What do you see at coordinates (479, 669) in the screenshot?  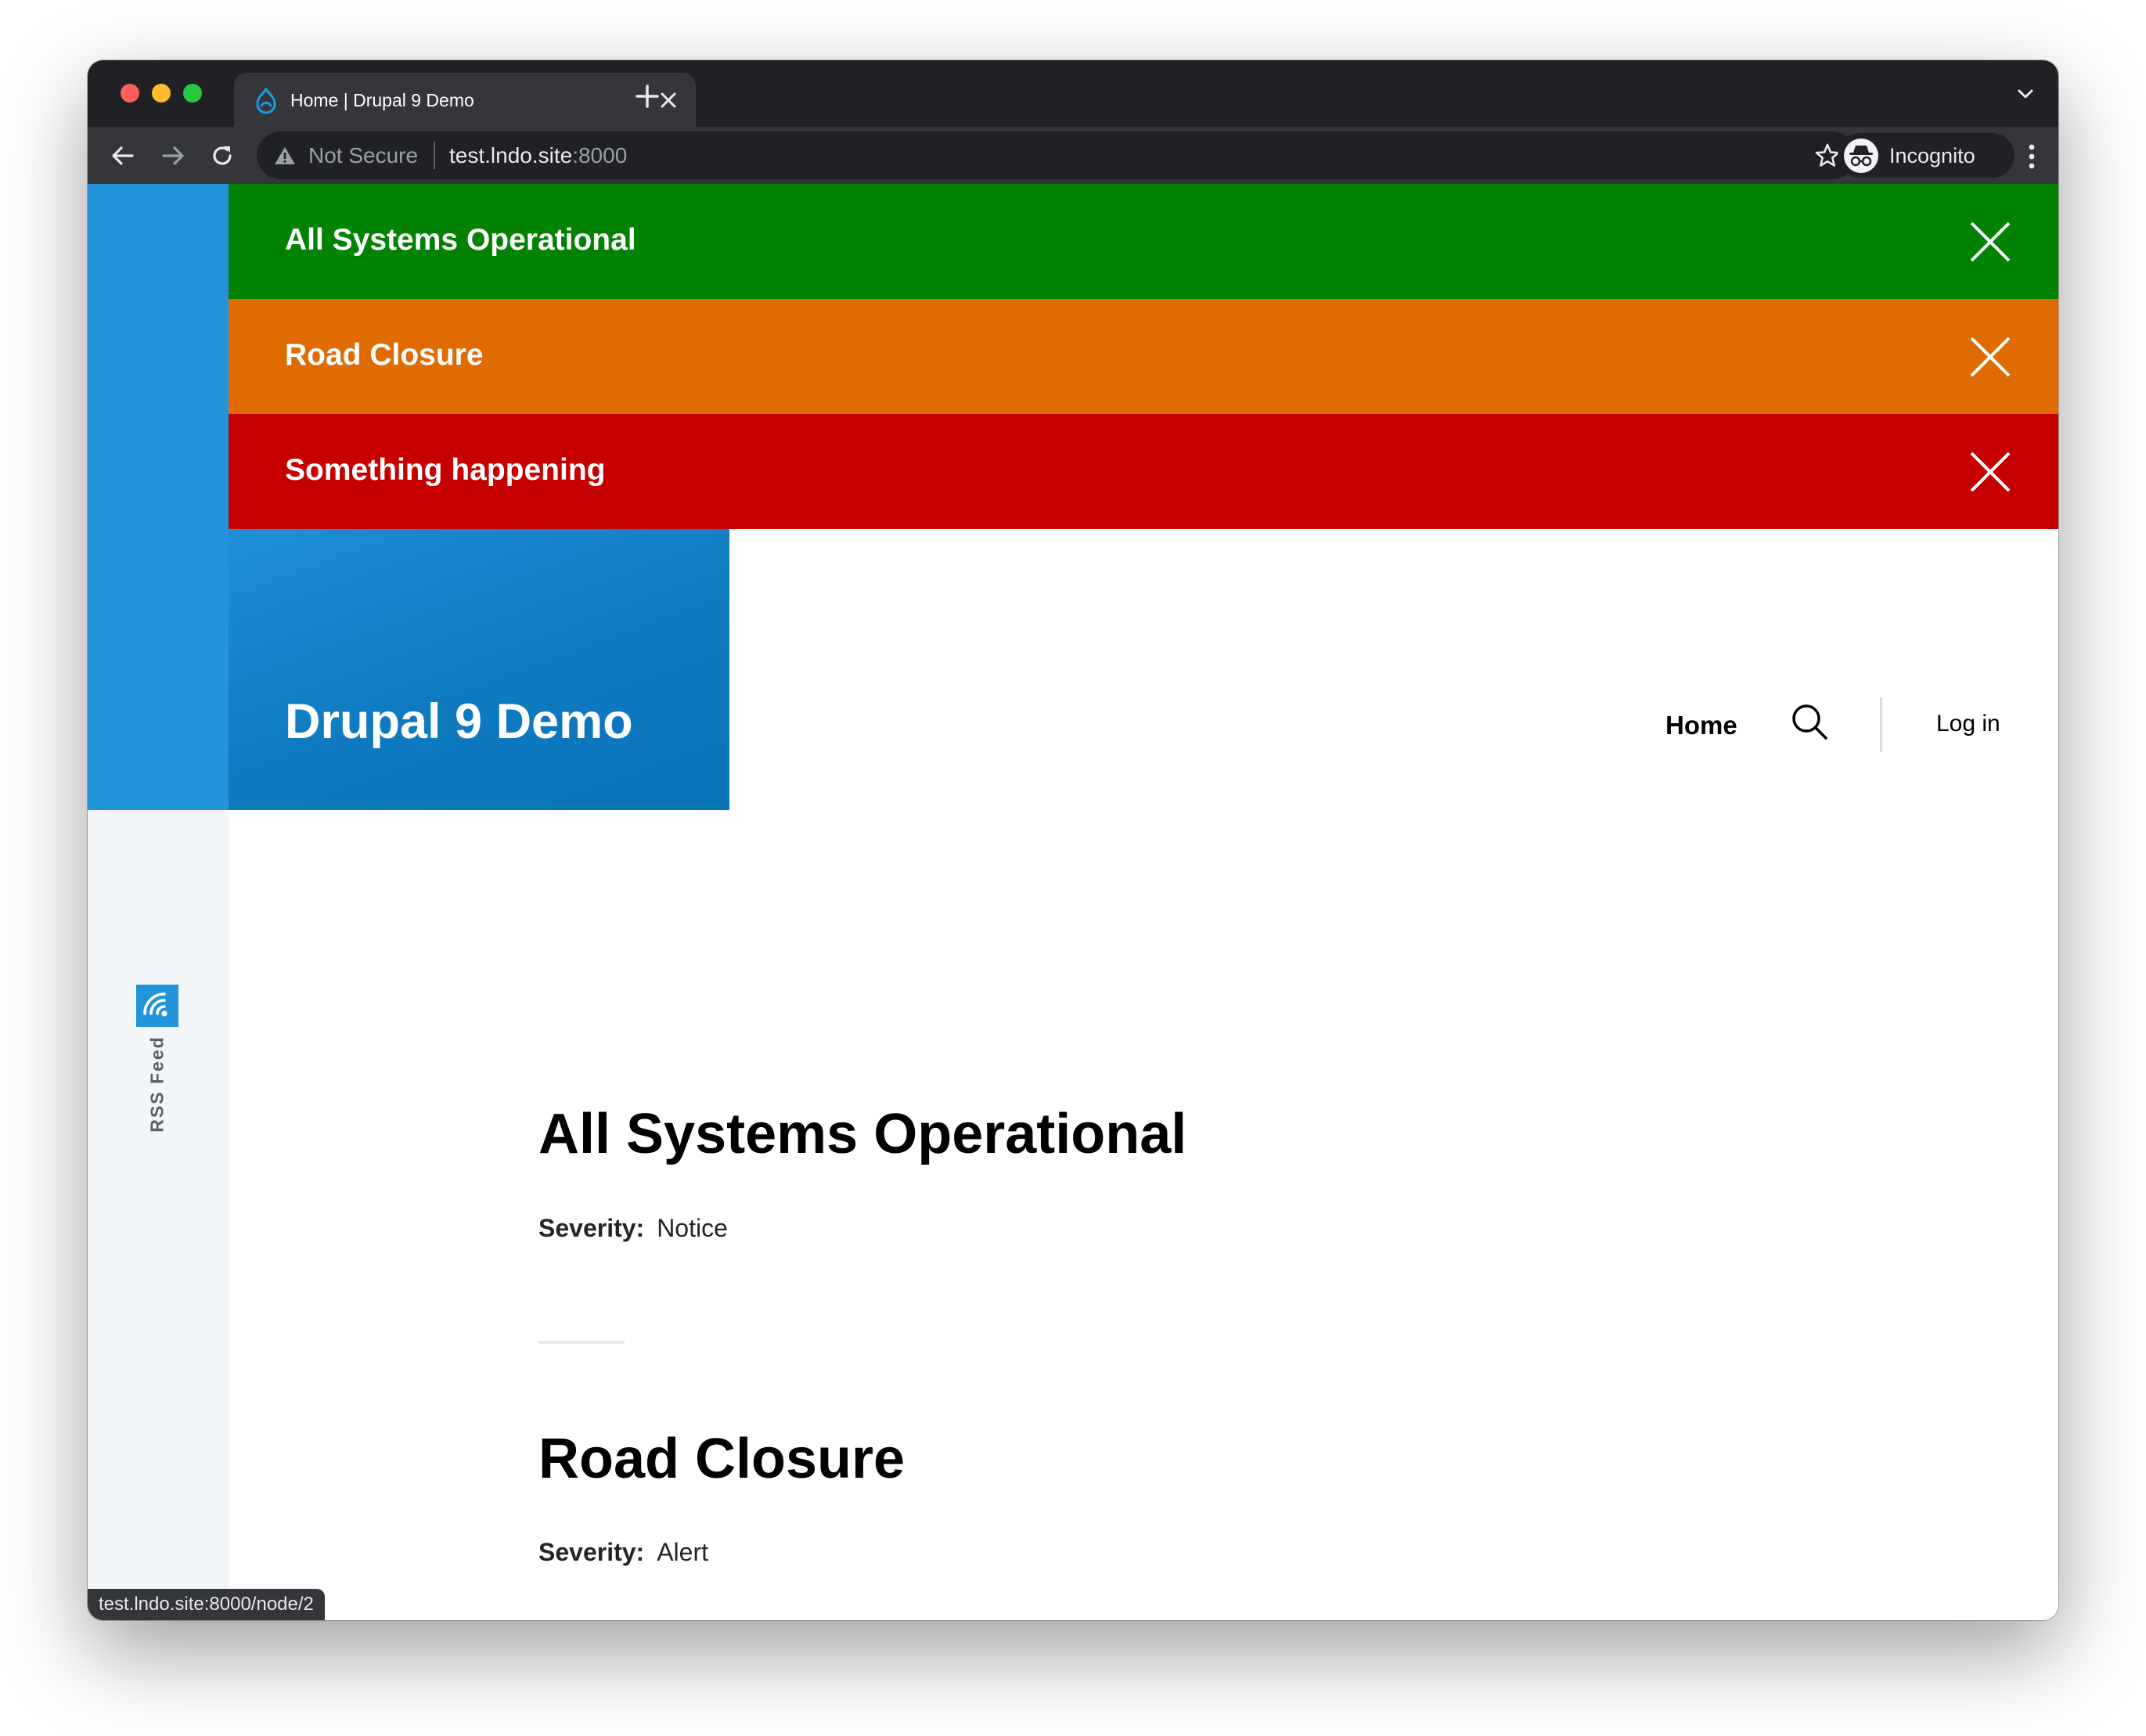 I see `site-branding: Drupal 9 Demo` at bounding box center [479, 669].